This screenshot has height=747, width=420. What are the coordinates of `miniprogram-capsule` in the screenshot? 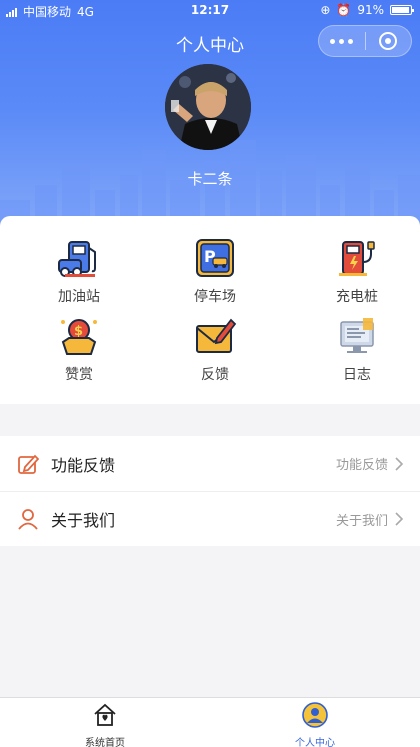 It's located at (365, 41).